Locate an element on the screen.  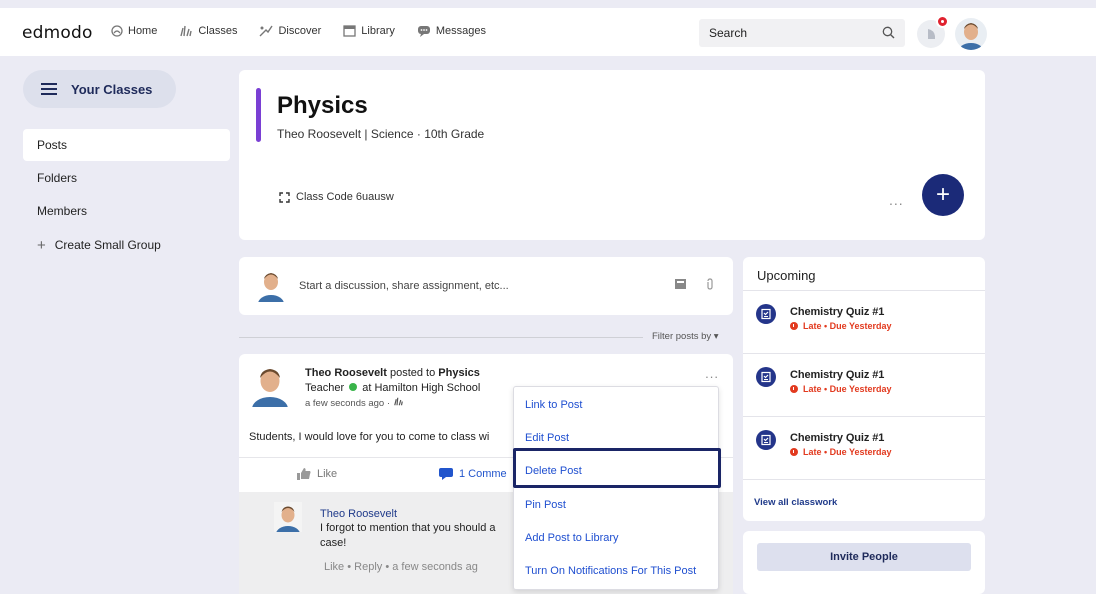
like-label: Like is located at coordinates (327, 474).